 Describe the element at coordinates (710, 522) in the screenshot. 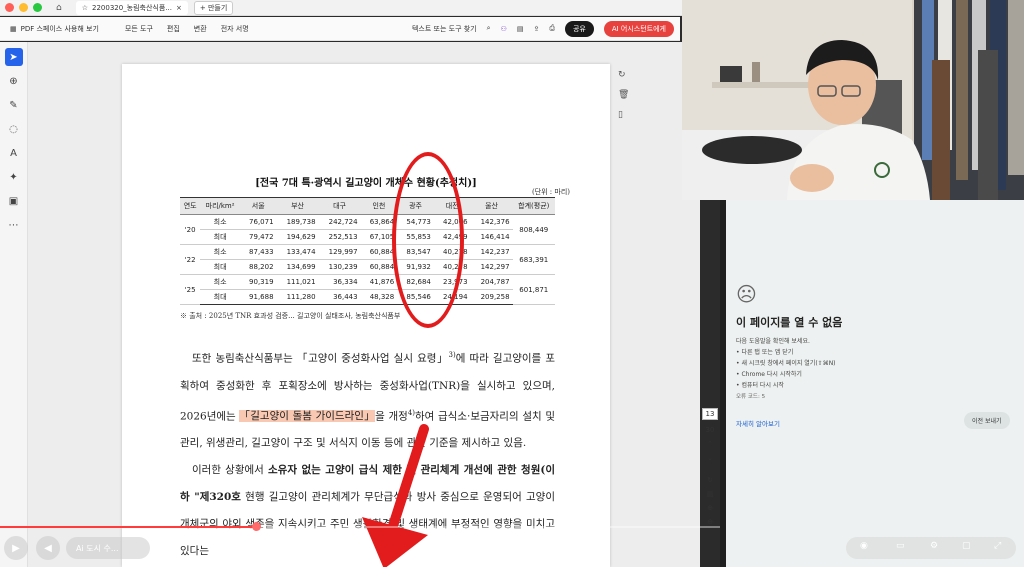

I see `zoom-out-icon: ⊖` at that location.